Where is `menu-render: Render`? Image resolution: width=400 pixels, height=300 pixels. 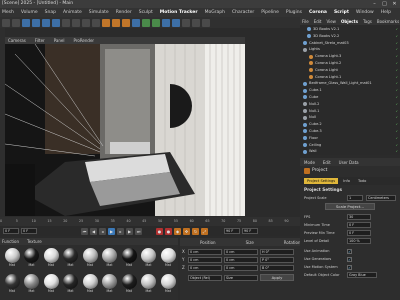 menu-render: Render is located at coordinates (124, 12).